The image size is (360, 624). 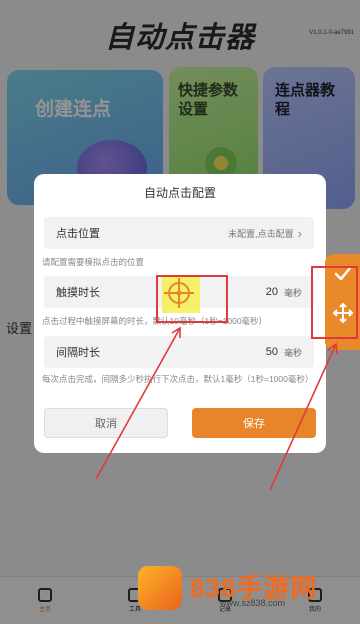 What do you see at coordinates (179, 233) in the screenshot?
I see `click-position-row: 点击位置 未配置,点击配置 ›` at bounding box center [179, 233].